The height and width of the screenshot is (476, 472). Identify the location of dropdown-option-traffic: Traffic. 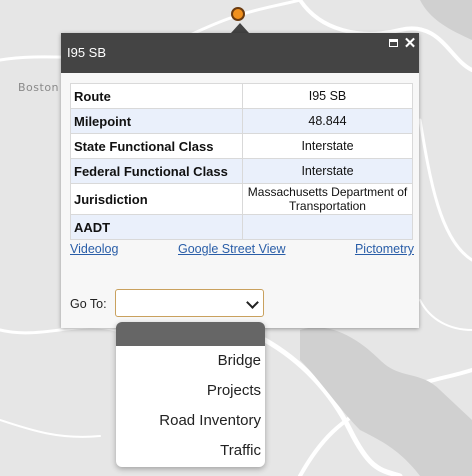
(190, 451).